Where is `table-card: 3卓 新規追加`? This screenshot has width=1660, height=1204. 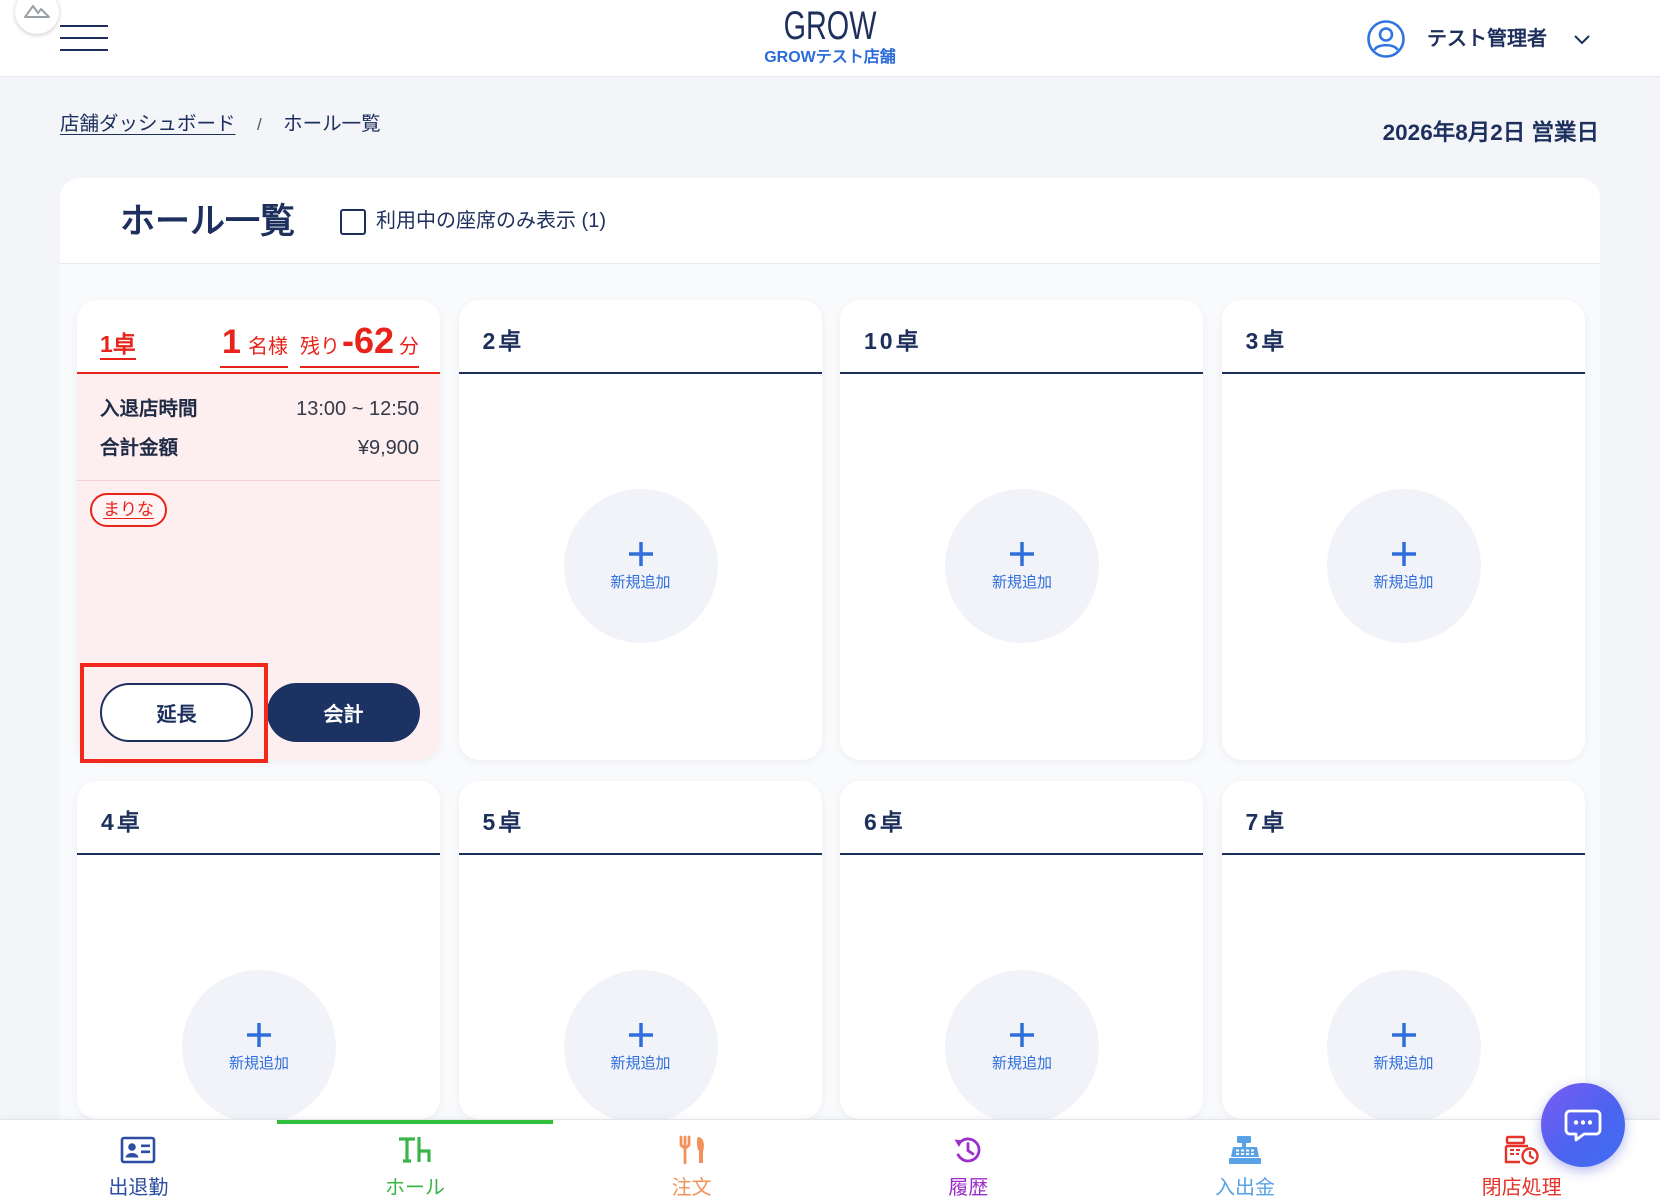
table-card: 3卓 新規追加 is located at coordinates (1403, 530).